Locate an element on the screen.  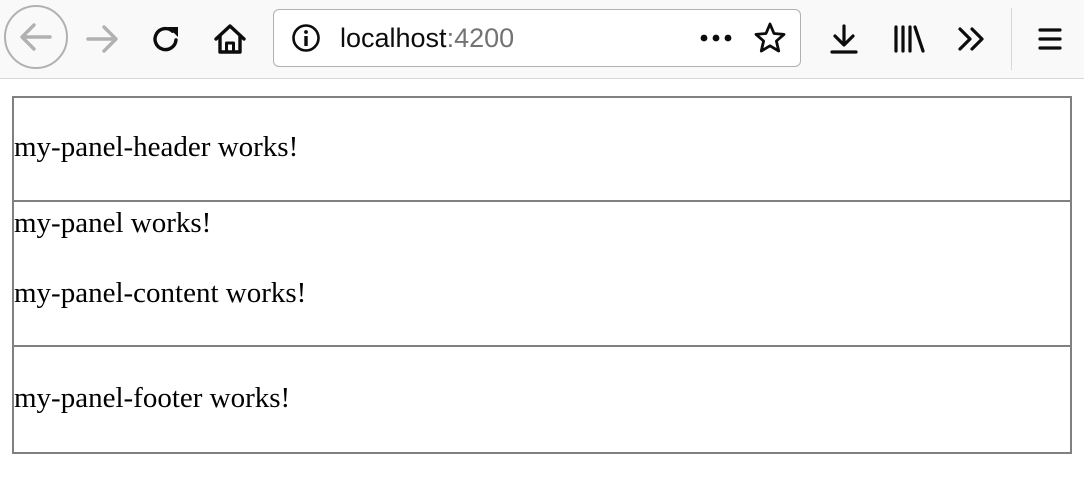
arrow-right-icon is located at coordinates (102, 39).